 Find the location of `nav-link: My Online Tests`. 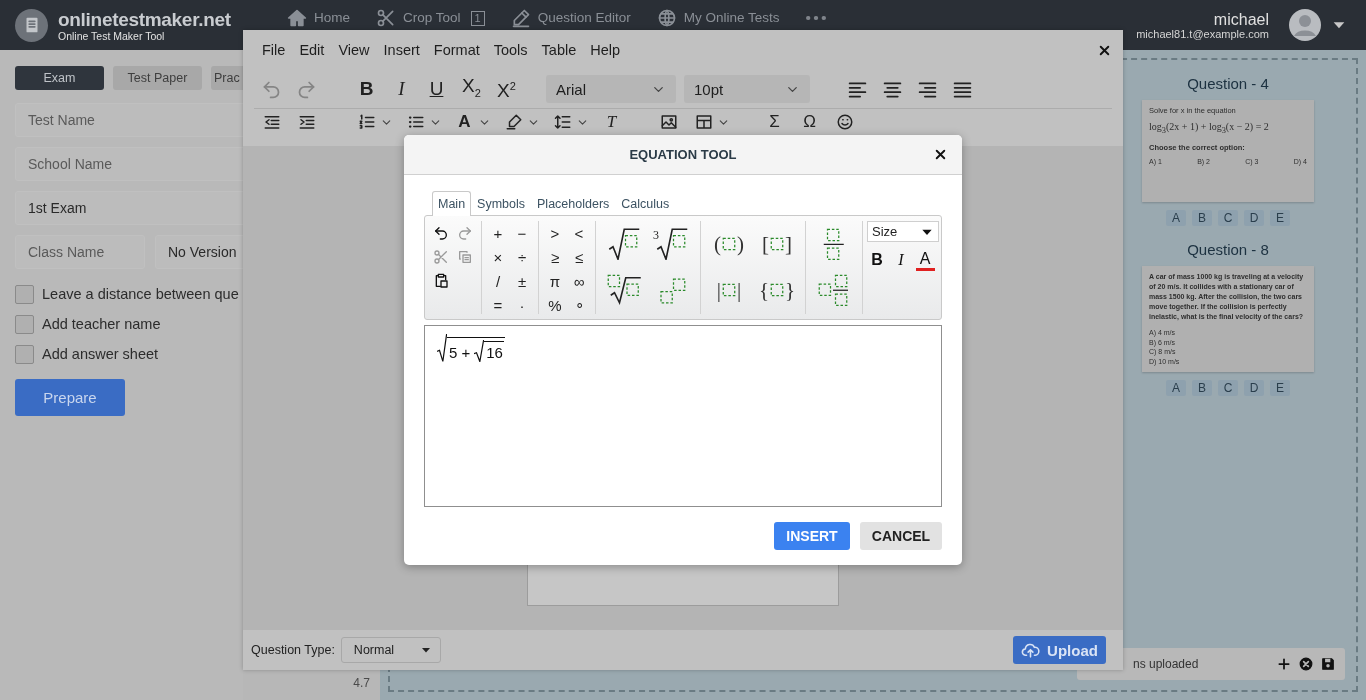

nav-link: My Online Tests is located at coordinates (718, 18).